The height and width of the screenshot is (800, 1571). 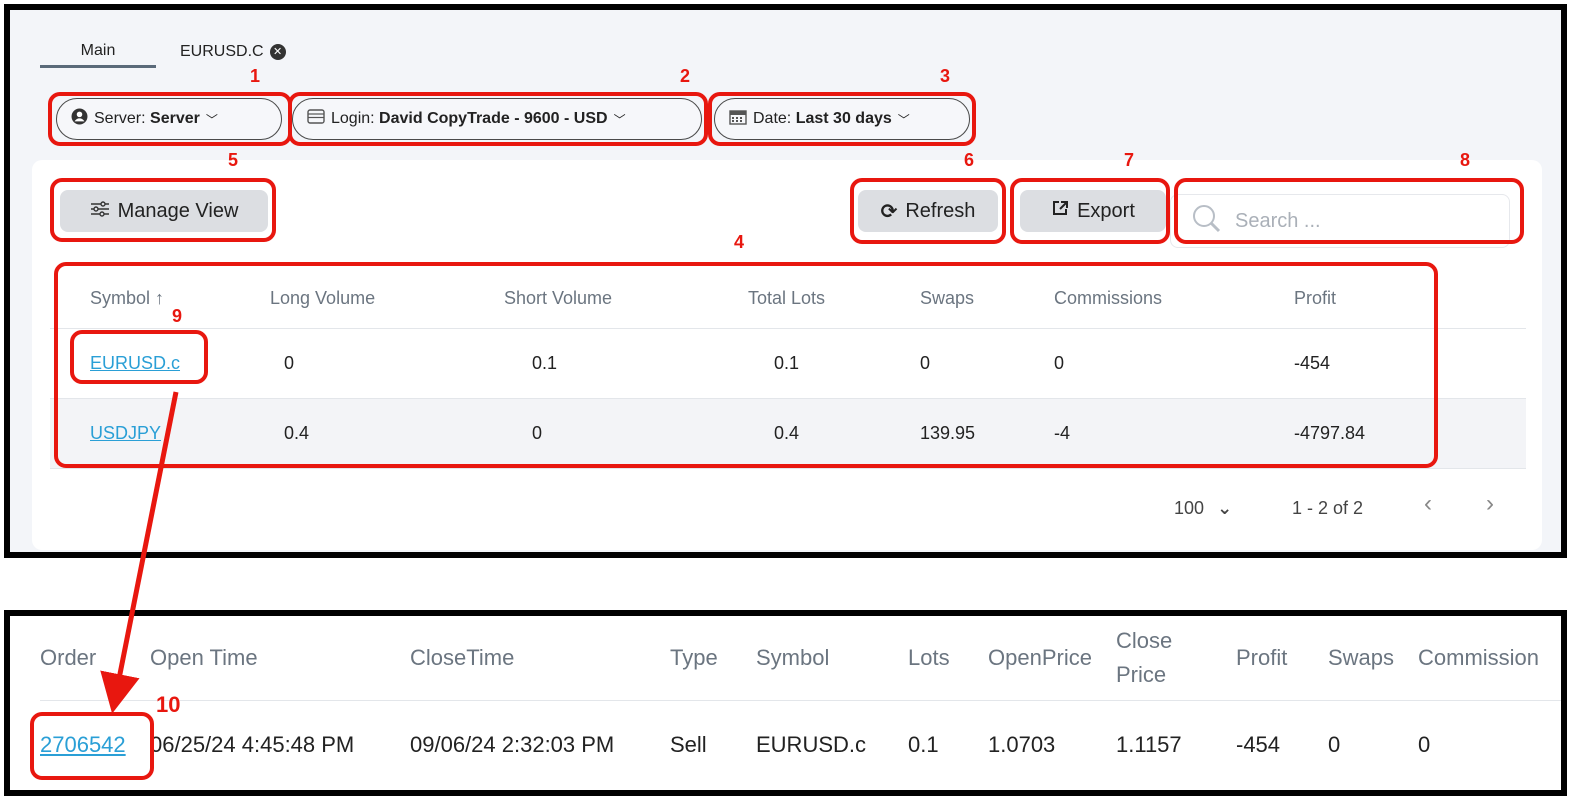 I want to click on col-open-time-header: Open Time, so click(x=280, y=658).